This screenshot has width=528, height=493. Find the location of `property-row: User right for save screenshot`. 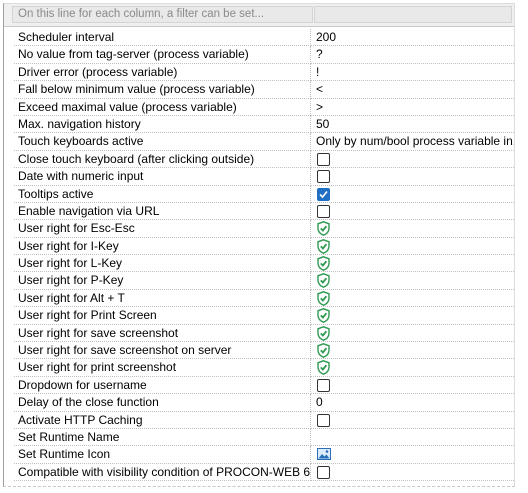

property-row: User right for save screenshot is located at coordinates (259, 333).